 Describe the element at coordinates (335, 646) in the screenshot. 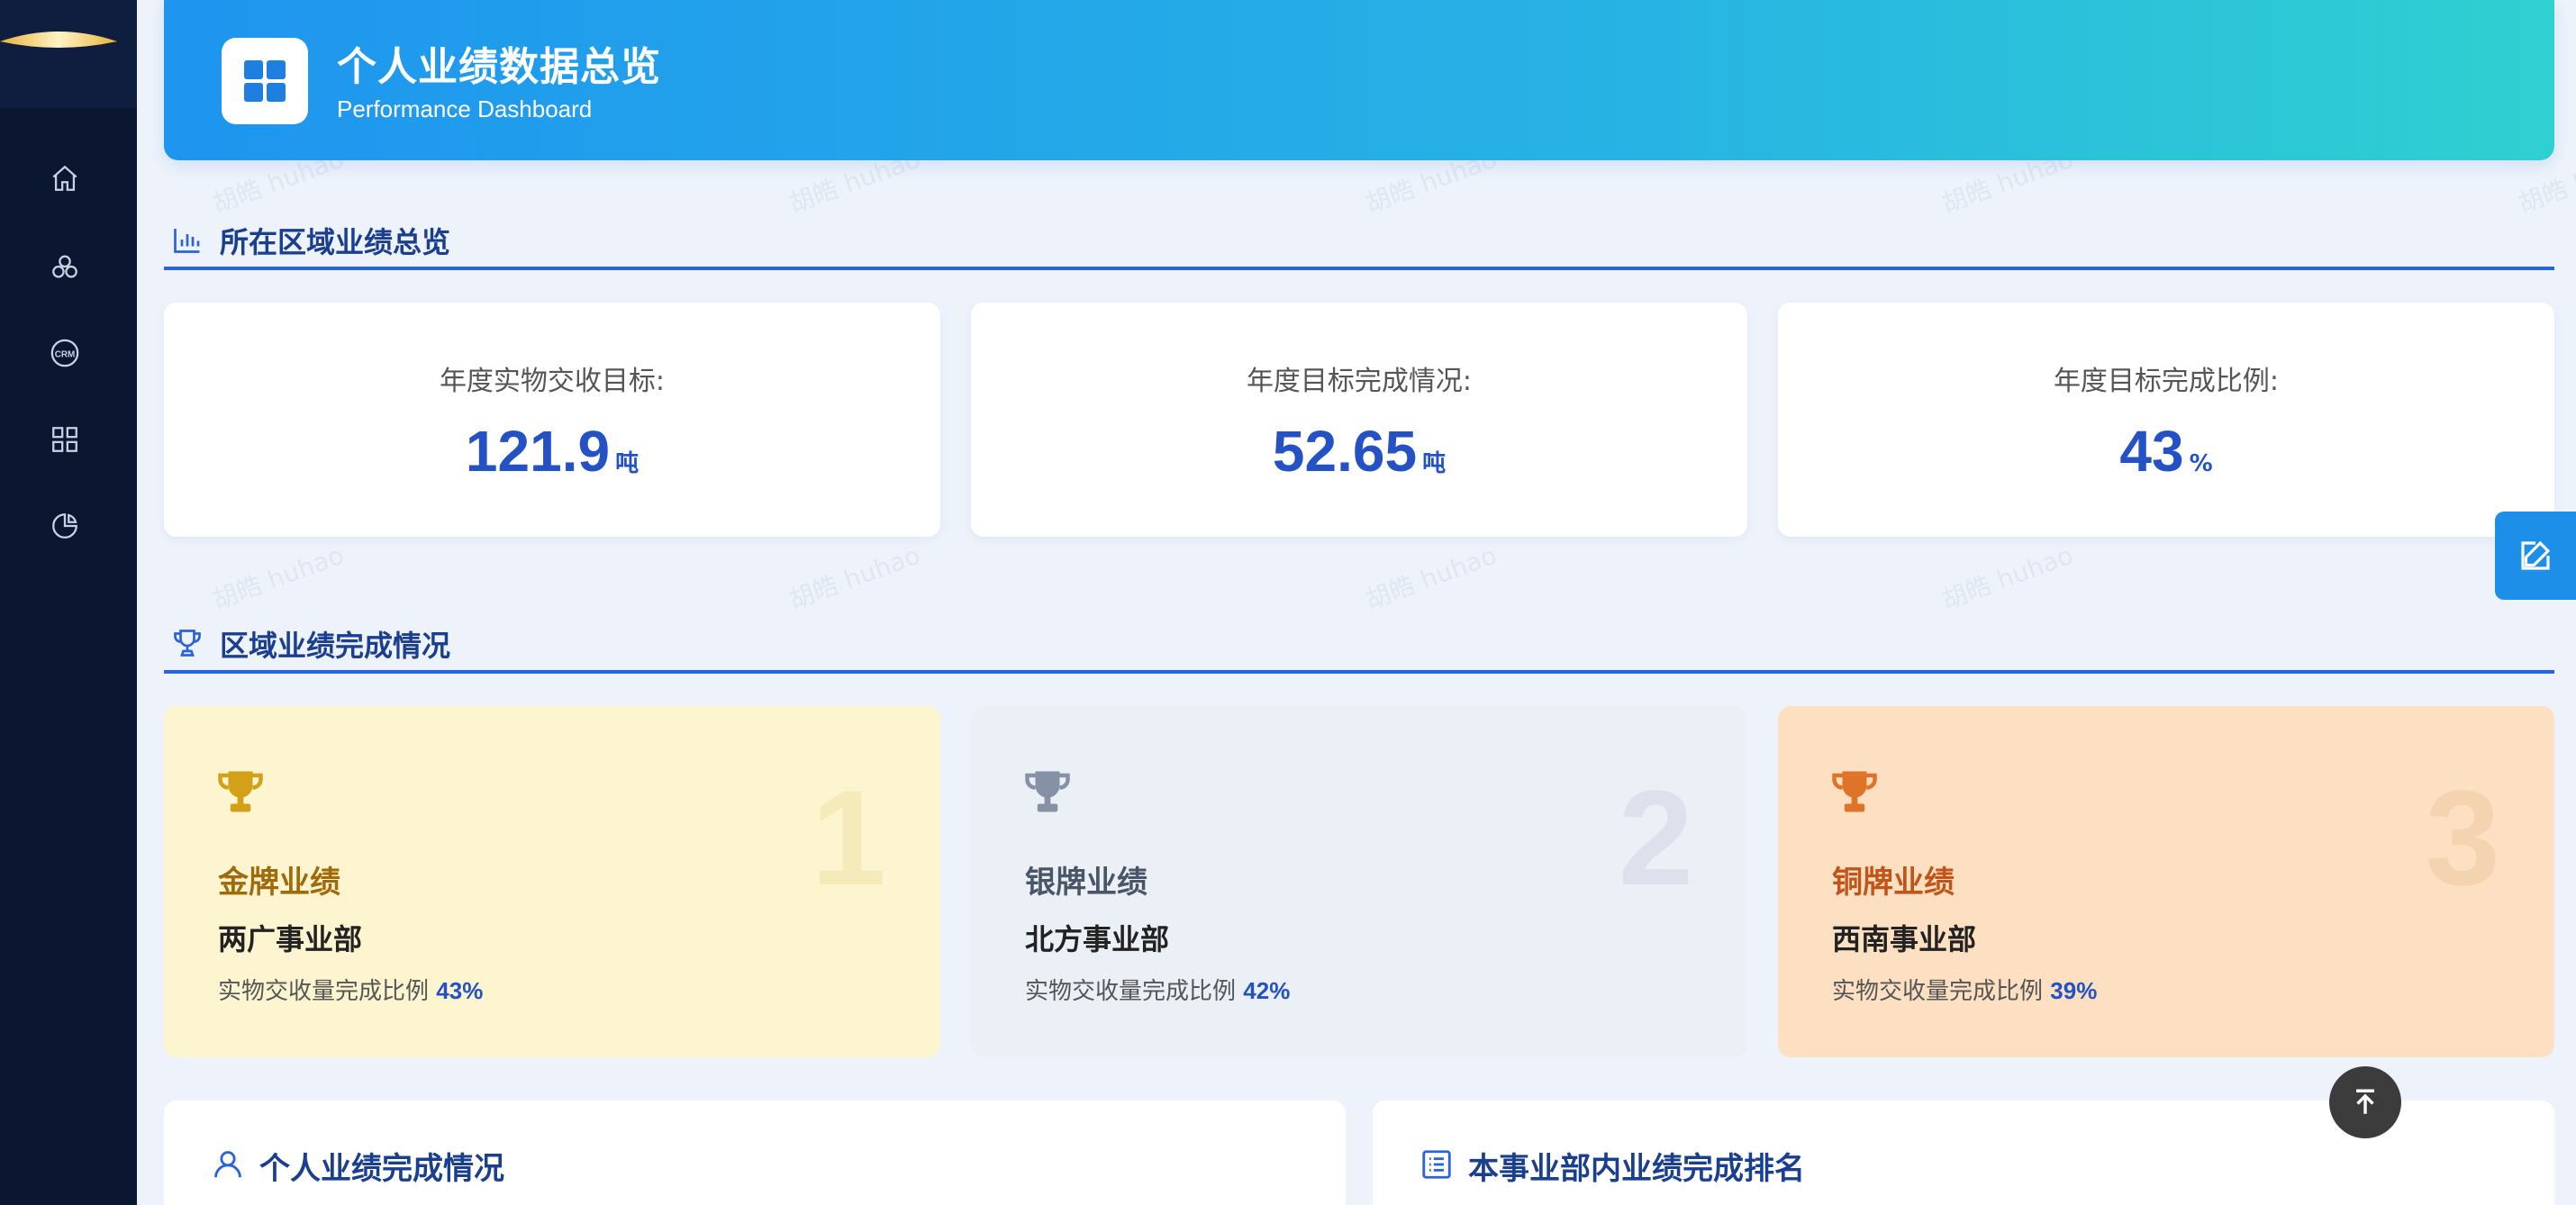

I see `section-title: 区域业绩完成情况` at that location.